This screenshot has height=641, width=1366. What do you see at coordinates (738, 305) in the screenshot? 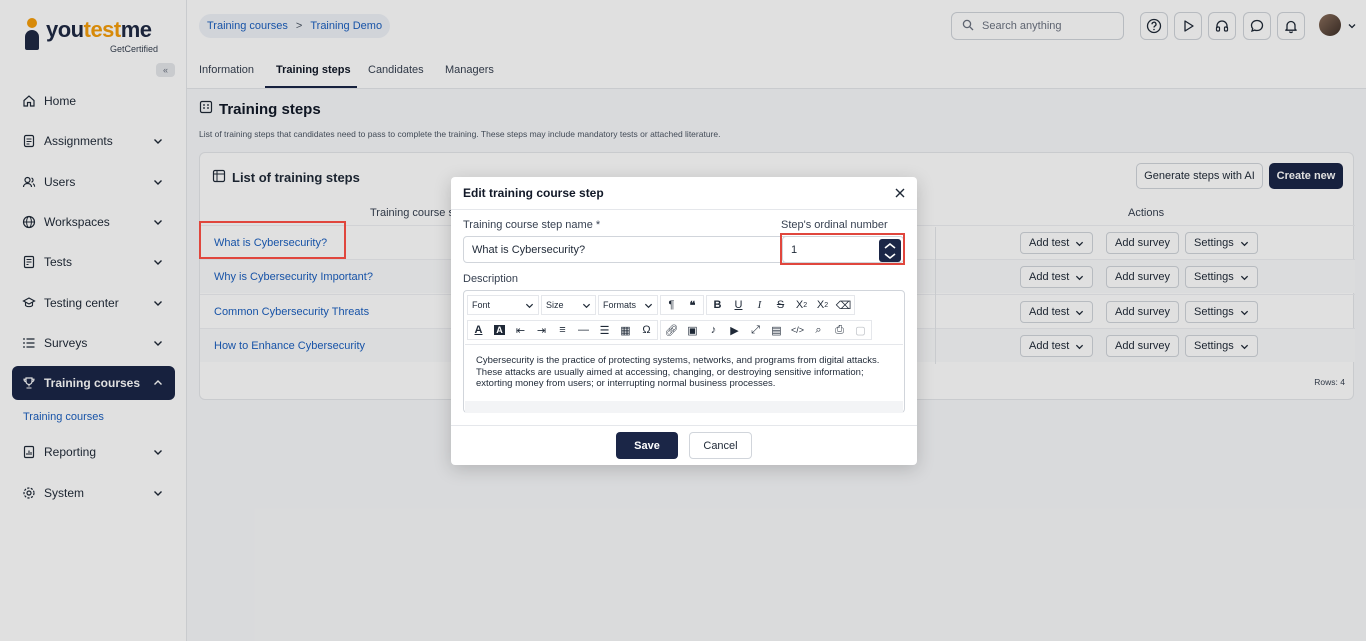
I see `underline-icon: U` at bounding box center [738, 305].